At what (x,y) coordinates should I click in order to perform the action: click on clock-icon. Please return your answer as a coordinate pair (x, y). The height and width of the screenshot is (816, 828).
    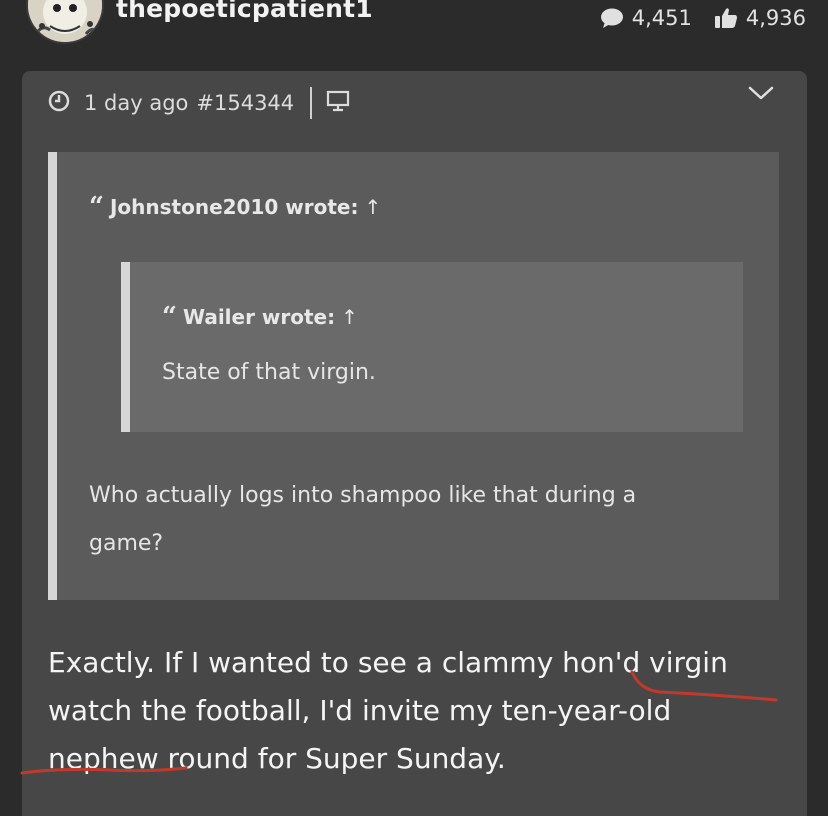
    Looking at the image, I should click on (59, 103).